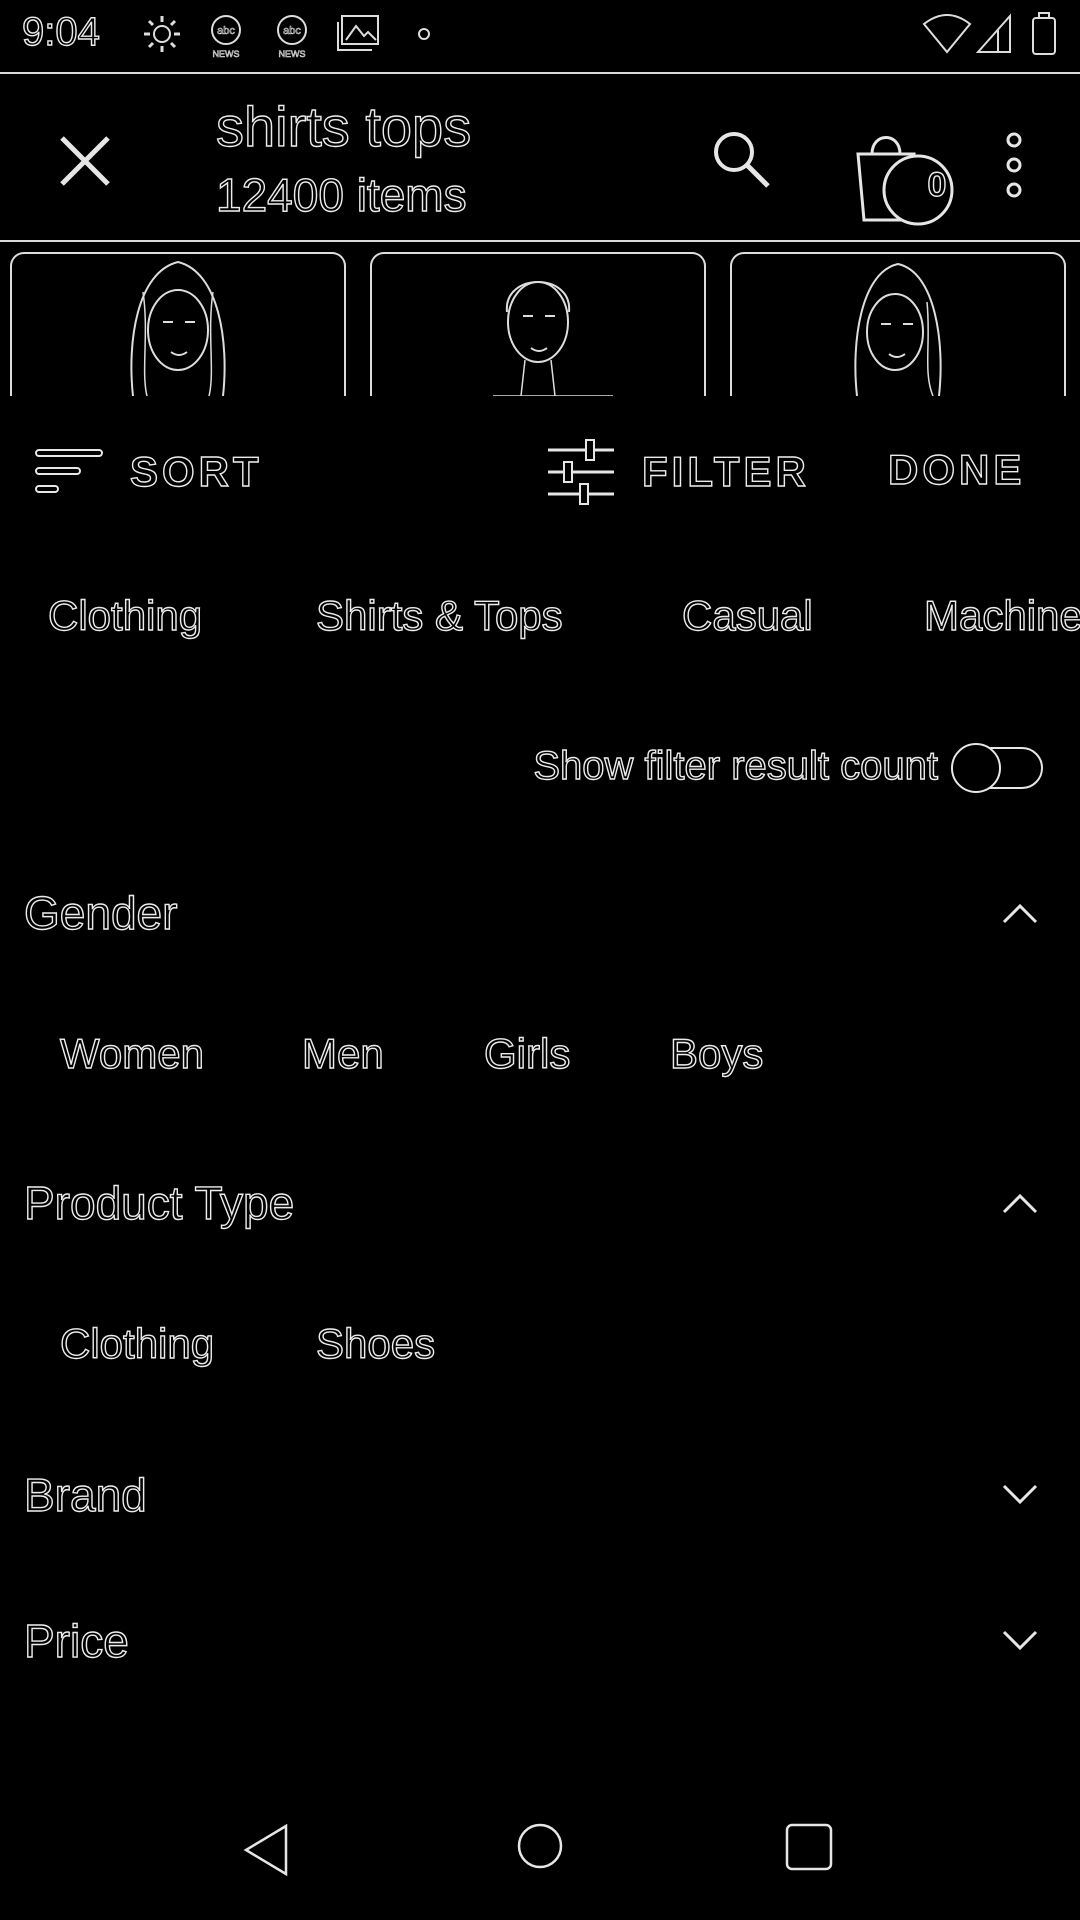 This screenshot has width=1080, height=1920. What do you see at coordinates (125, 615) in the screenshot?
I see `category-chip-clothing: Clothing` at bounding box center [125, 615].